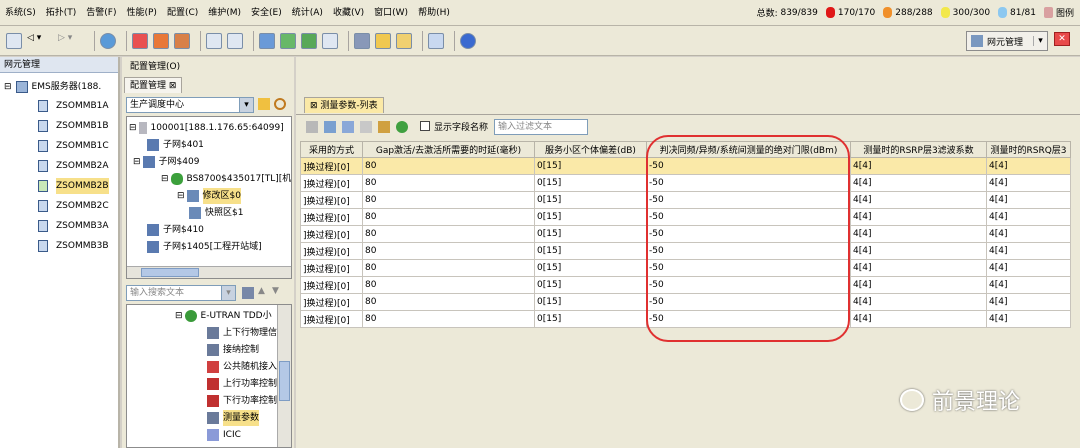 This screenshot has height=448, width=1080. What do you see at coordinates (73, 226) in the screenshot?
I see `ne-item: ZSOMMB3A` at bounding box center [73, 226].